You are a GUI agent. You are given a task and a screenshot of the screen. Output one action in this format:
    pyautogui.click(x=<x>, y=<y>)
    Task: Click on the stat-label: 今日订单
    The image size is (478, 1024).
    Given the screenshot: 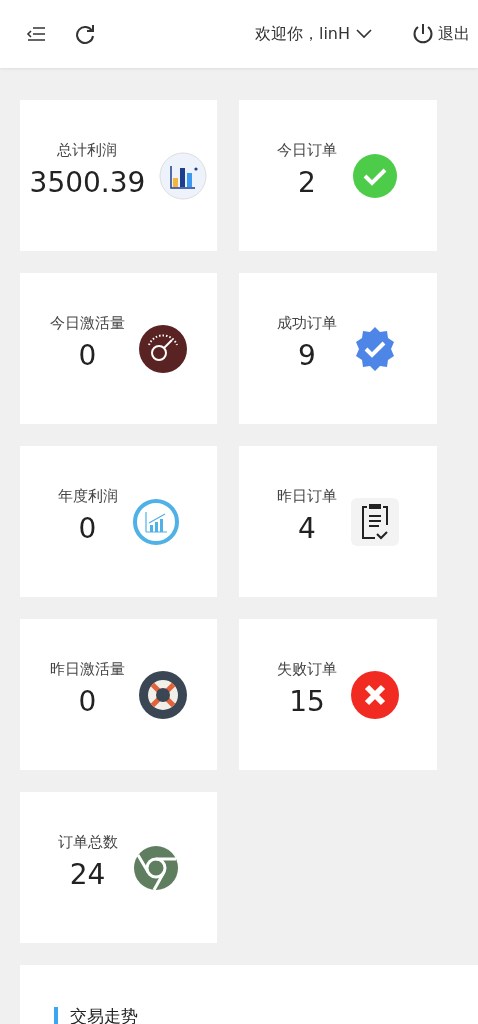 What is the action you would take?
    pyautogui.click(x=307, y=150)
    